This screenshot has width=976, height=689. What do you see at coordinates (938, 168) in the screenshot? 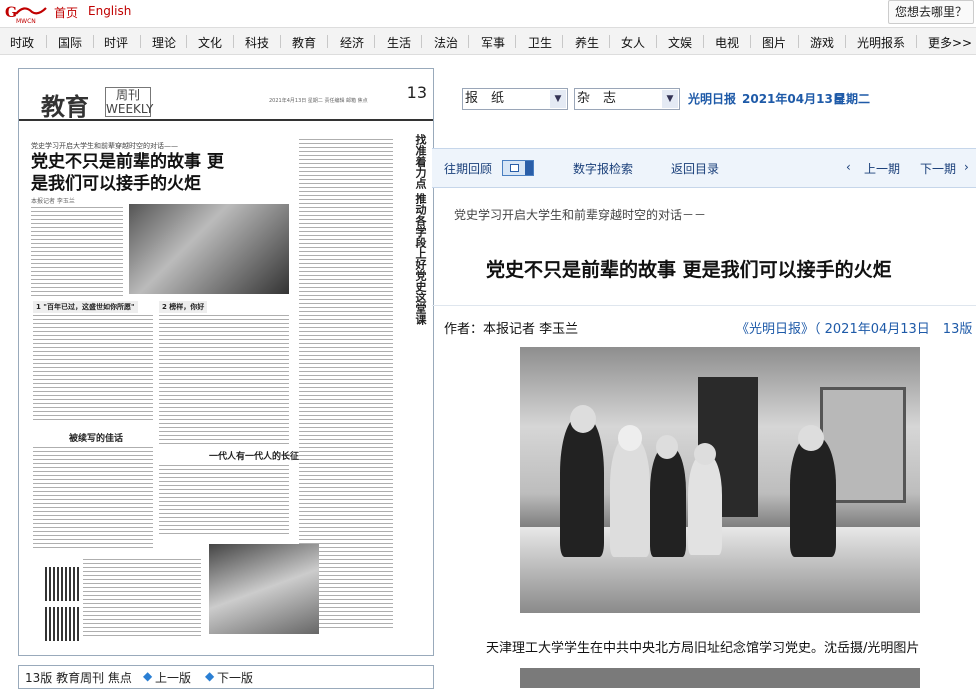
I see `next-issue-link: 下一期` at bounding box center [938, 168].